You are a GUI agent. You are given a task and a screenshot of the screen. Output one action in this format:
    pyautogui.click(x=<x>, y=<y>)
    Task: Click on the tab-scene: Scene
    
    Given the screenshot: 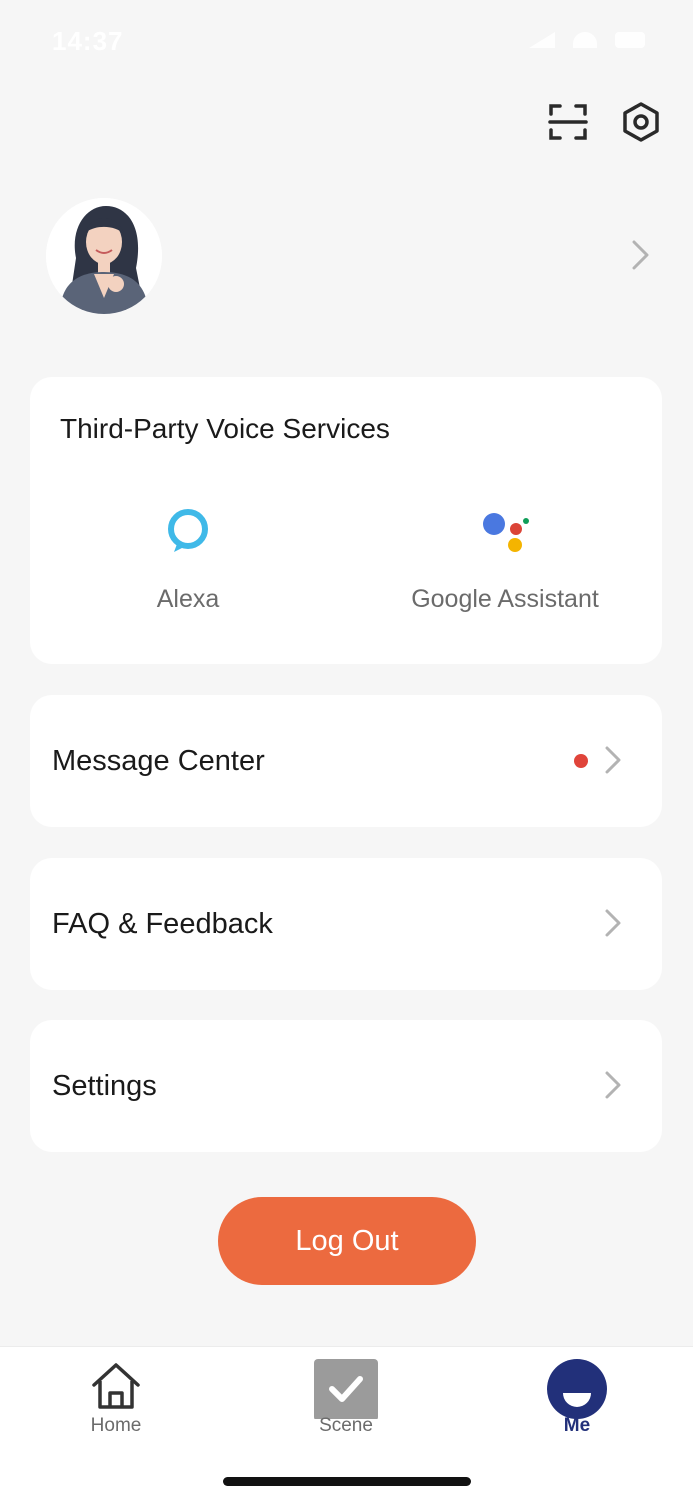 What is the action you would take?
    pyautogui.click(x=346, y=1397)
    